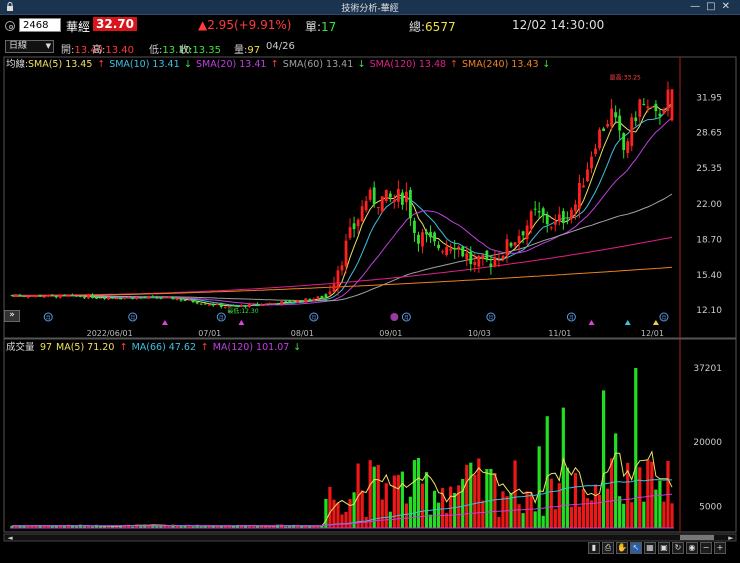  I want to click on price-legend-item: SMA(240) 13.43, so click(500, 64).